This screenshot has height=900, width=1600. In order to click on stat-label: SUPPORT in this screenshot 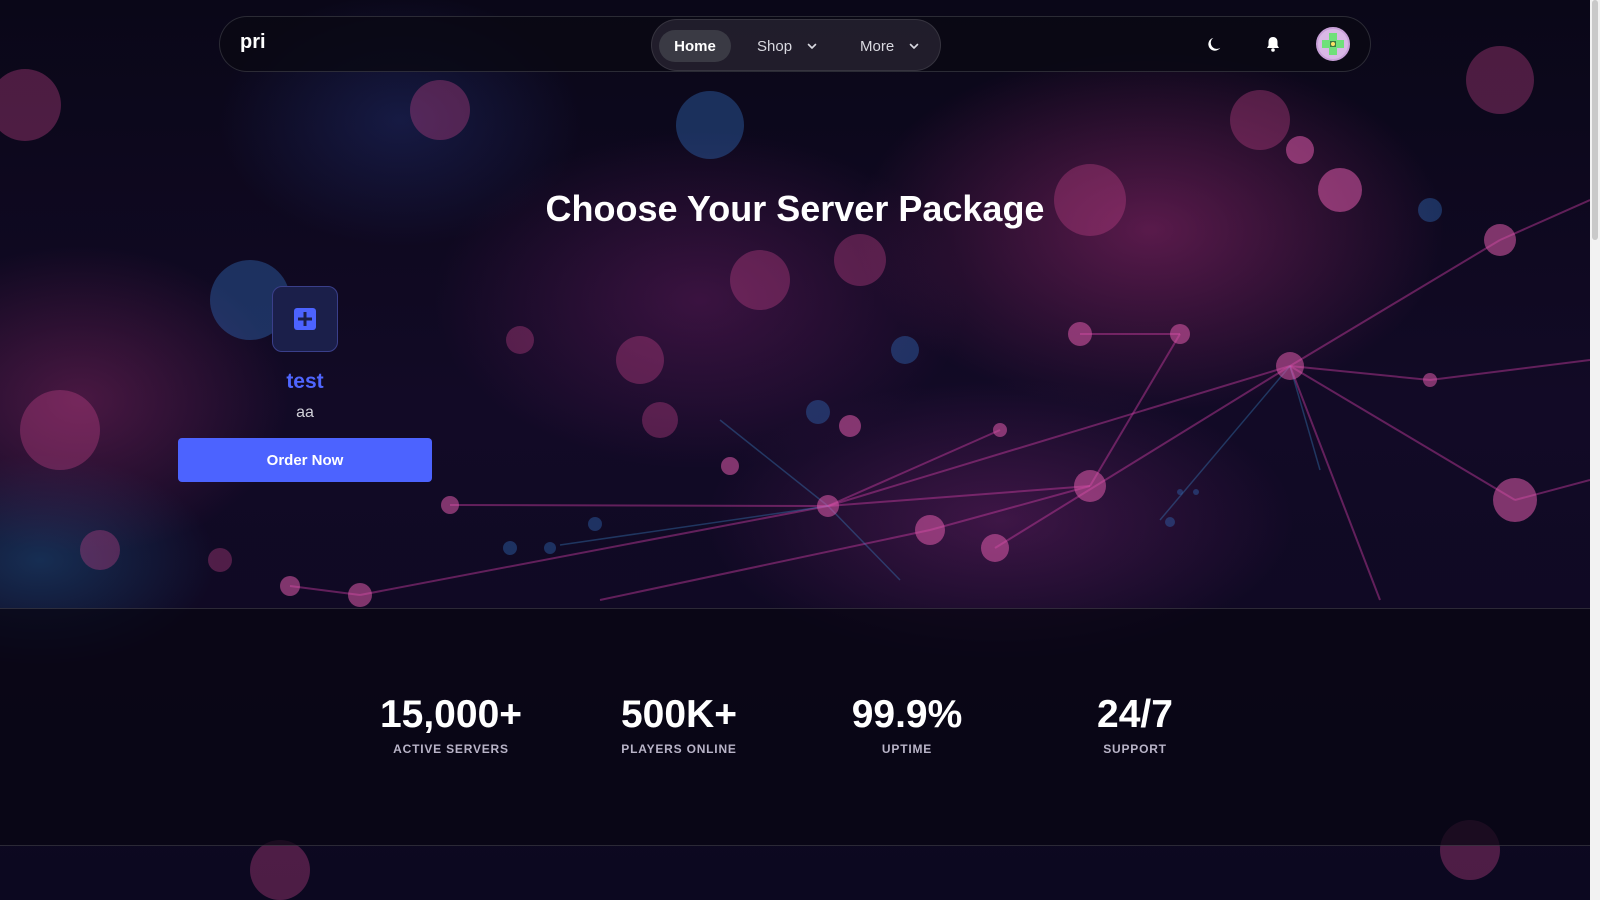, I will do `click(1135, 749)`.